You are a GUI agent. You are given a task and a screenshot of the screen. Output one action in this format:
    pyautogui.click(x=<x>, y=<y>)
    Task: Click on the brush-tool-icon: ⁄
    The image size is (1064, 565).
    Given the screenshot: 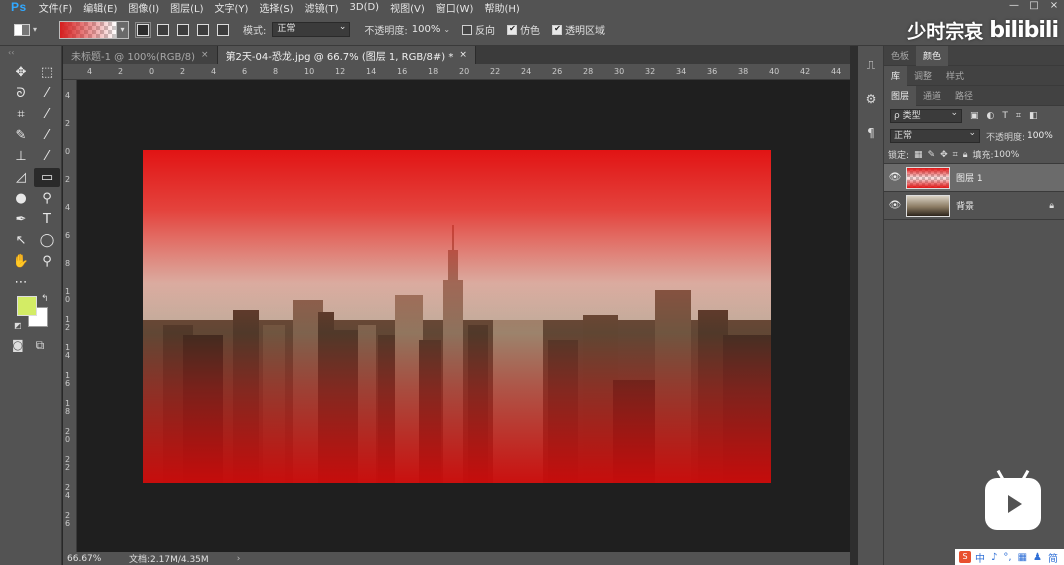 What is the action you would take?
    pyautogui.click(x=47, y=135)
    